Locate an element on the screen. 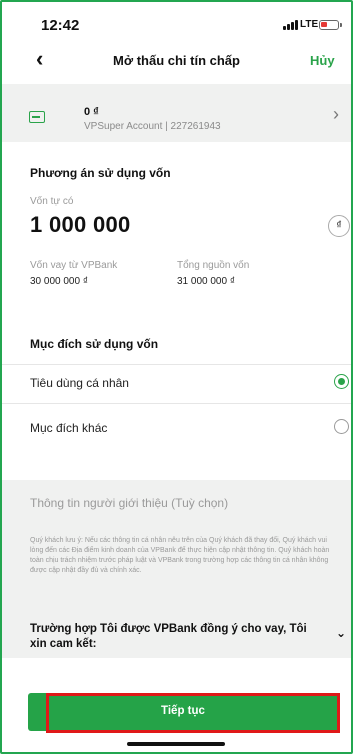 Image resolution: width=353 pixels, height=754 pixels. currency-icon: ₫ is located at coordinates (339, 226).